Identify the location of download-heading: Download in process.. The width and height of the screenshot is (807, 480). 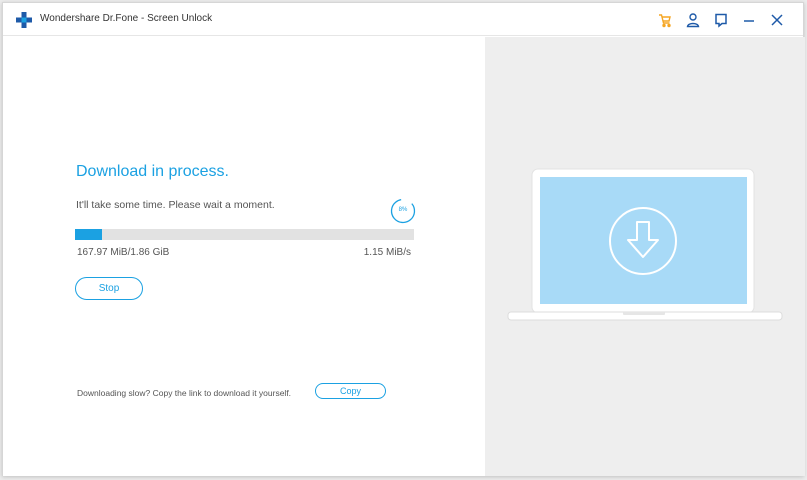
(152, 171).